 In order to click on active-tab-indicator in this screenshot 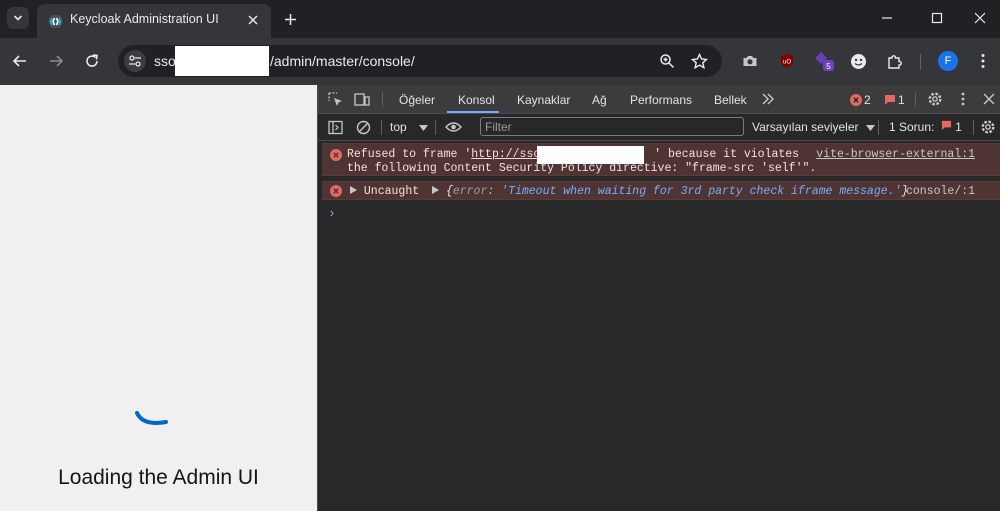, I will do `click(473, 112)`.